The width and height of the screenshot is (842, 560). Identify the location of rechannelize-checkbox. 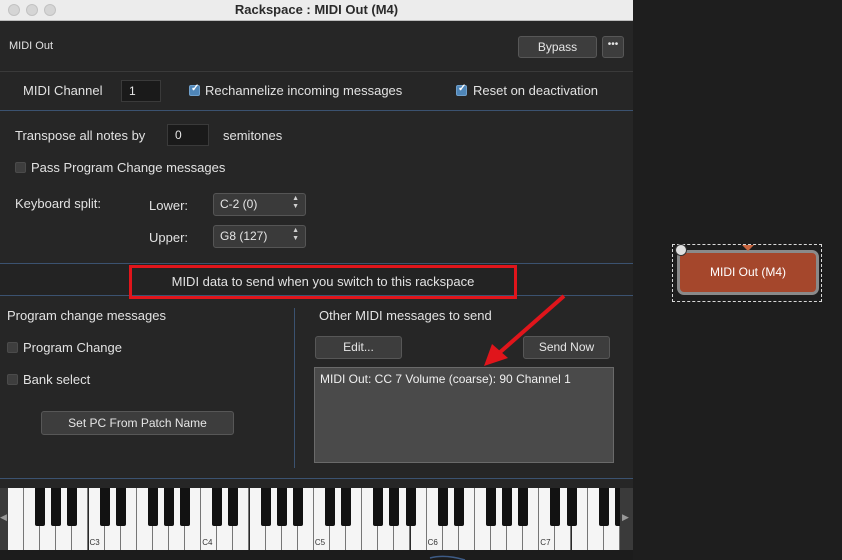
(194, 89).